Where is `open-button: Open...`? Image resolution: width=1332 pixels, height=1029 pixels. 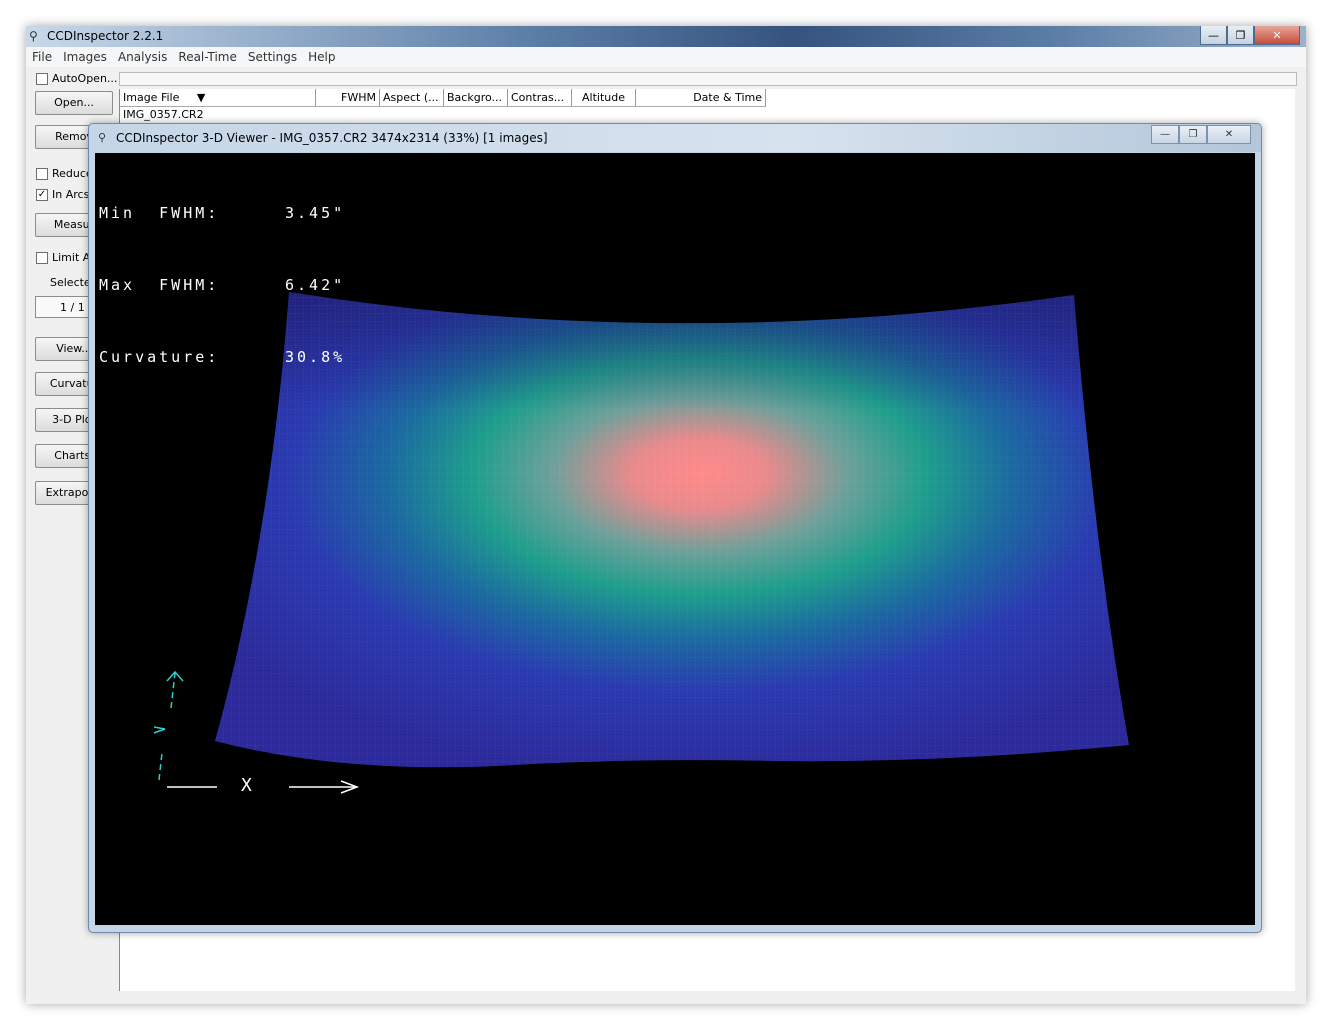
open-button: Open... is located at coordinates (74, 103).